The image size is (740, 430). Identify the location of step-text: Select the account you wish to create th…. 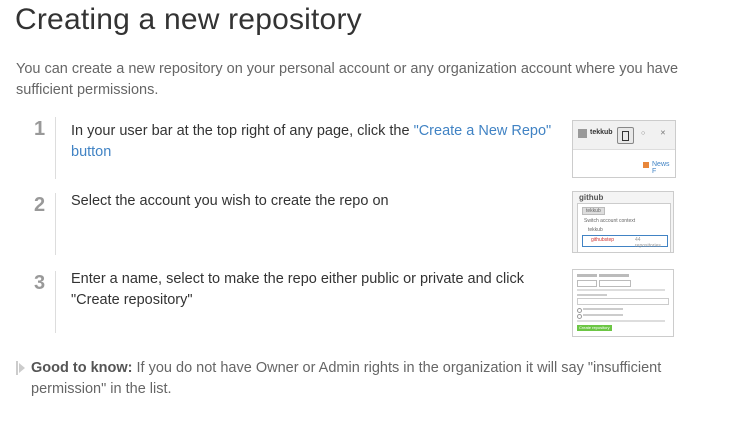
(230, 201).